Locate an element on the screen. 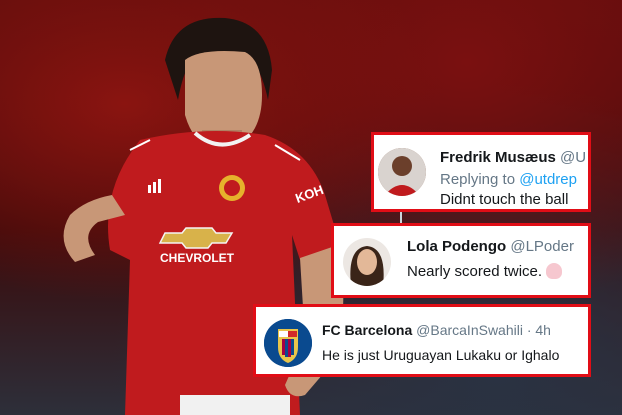 The height and width of the screenshot is (415, 622). tweet-handle: @LPoder is located at coordinates (542, 246).